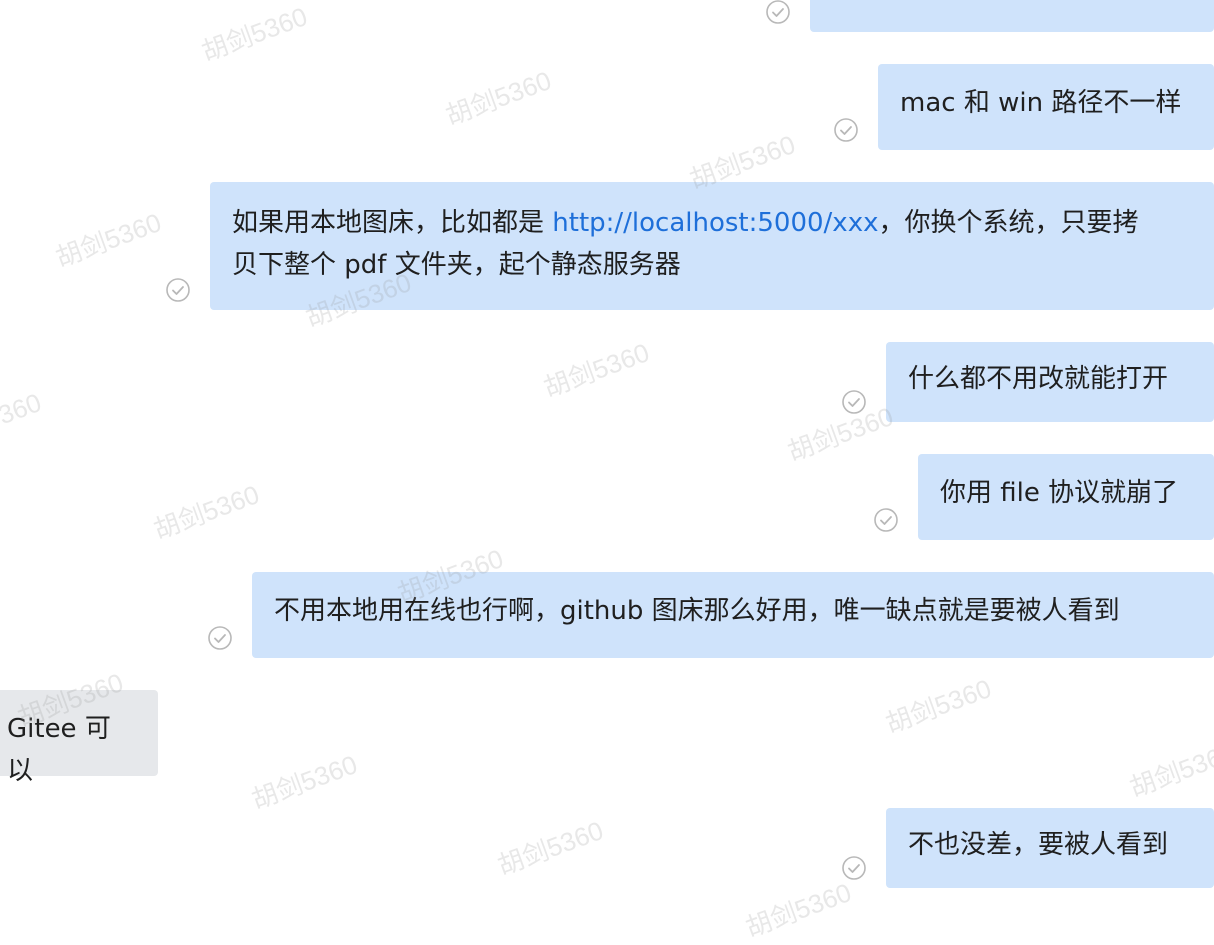 Image resolution: width=1214 pixels, height=945 pixels. Describe the element at coordinates (1038, 379) in the screenshot. I see `message-text: 什么都不用改就能打开` at that location.